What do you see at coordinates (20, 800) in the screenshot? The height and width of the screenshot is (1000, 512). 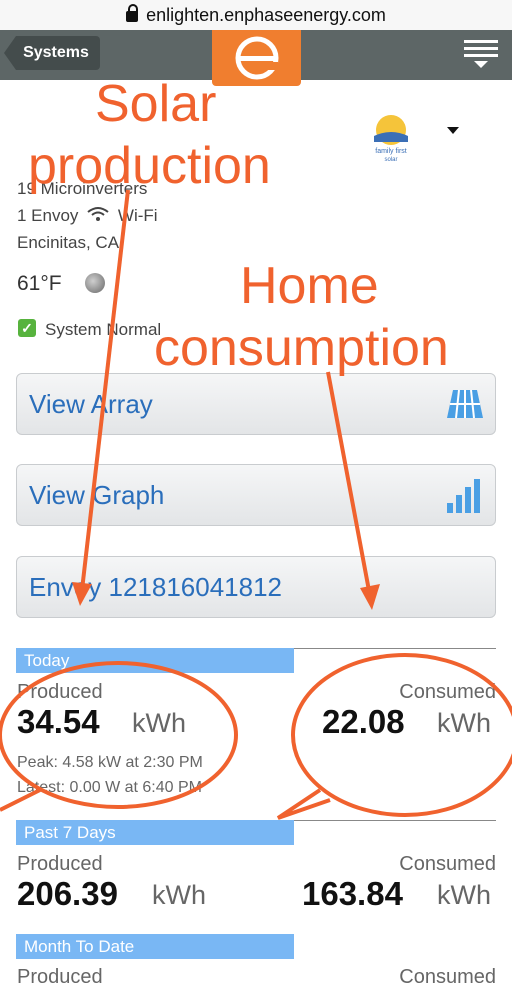 I see `solar-callout-tail` at bounding box center [20, 800].